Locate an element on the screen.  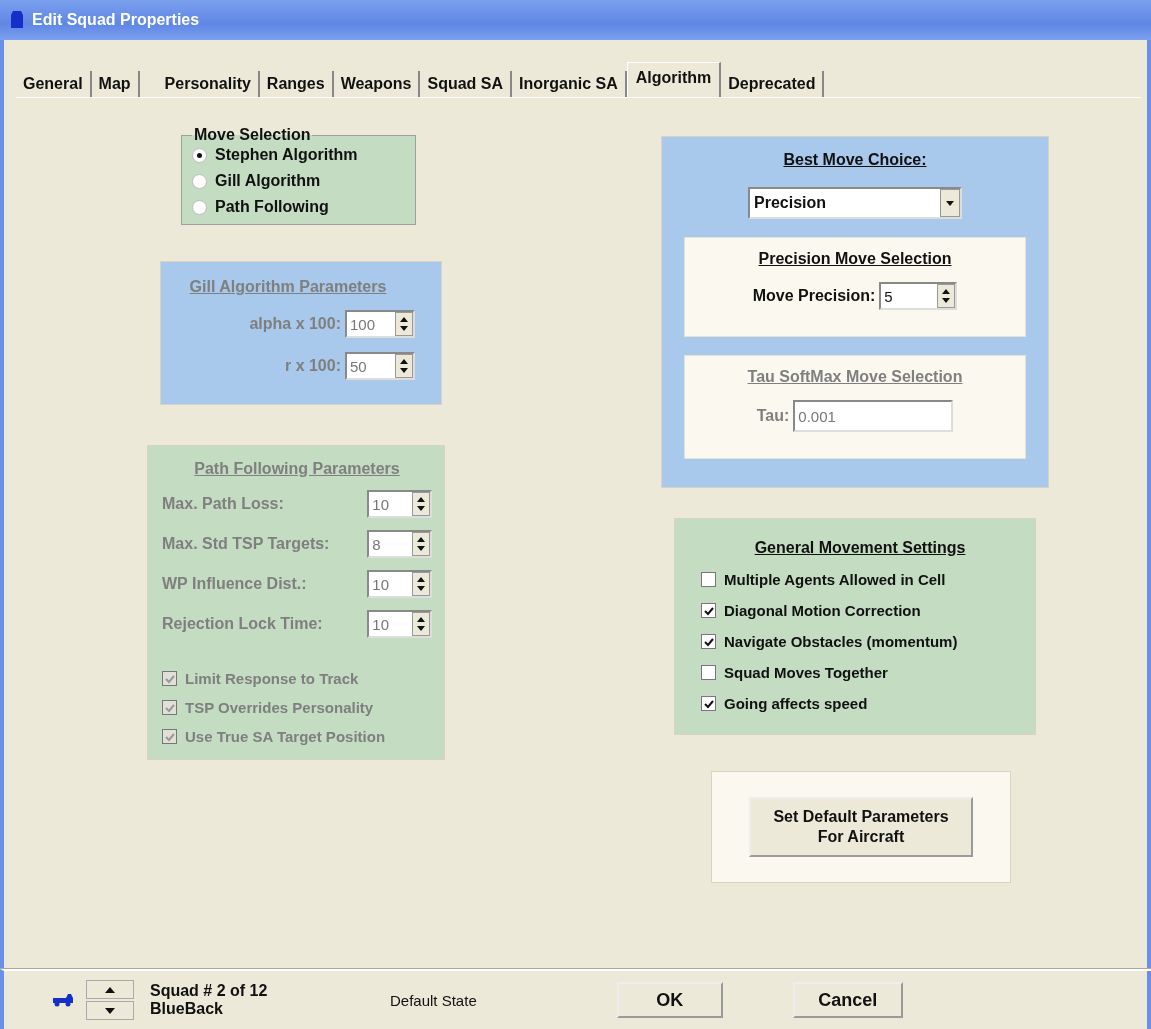
previous-squad-button is located at coordinates (110, 989).